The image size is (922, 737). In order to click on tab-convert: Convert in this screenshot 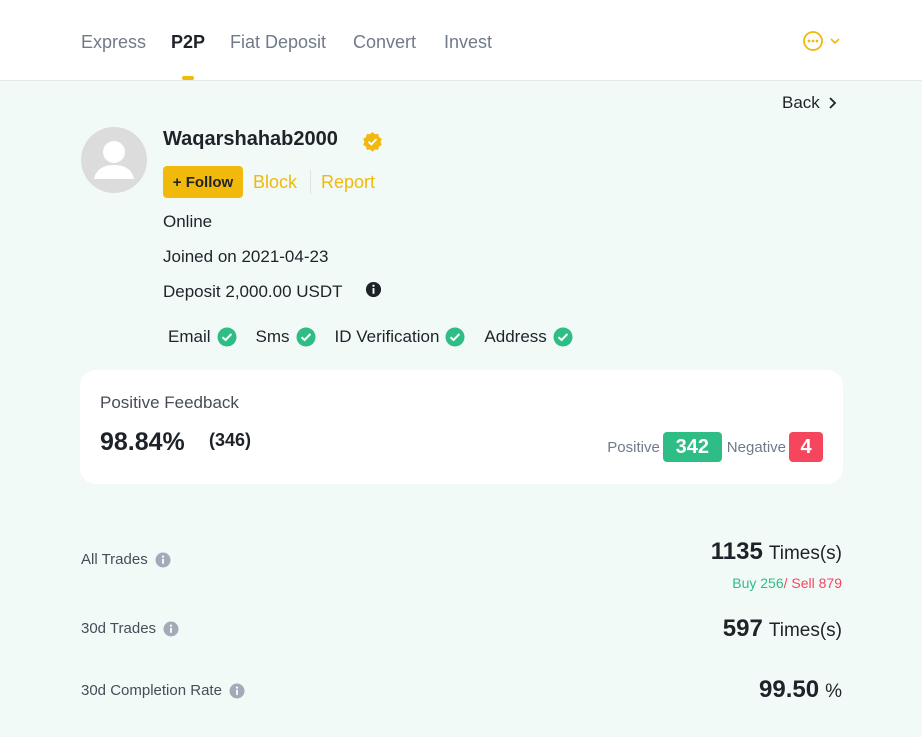, I will do `click(384, 42)`.